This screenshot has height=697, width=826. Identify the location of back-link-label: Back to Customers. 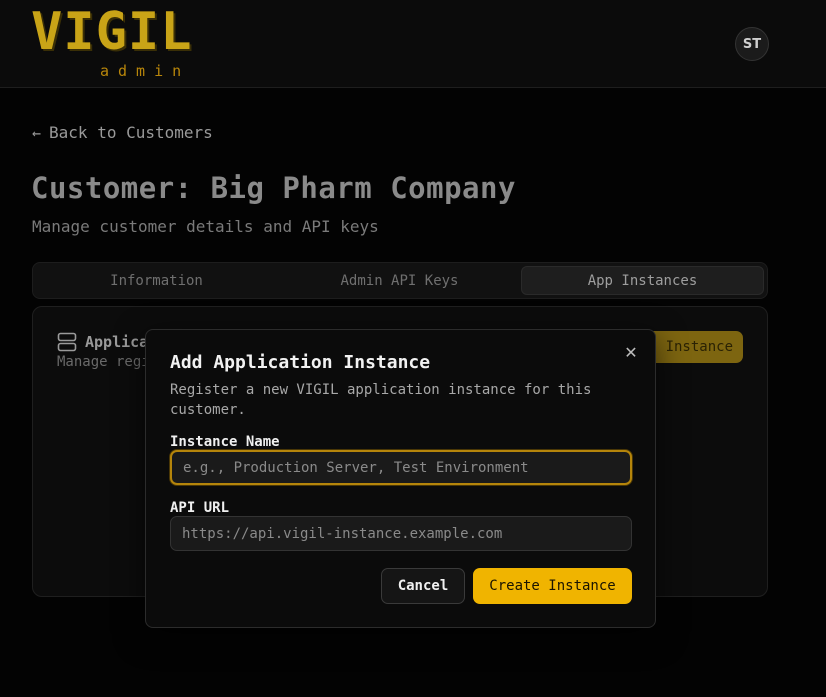
(131, 132).